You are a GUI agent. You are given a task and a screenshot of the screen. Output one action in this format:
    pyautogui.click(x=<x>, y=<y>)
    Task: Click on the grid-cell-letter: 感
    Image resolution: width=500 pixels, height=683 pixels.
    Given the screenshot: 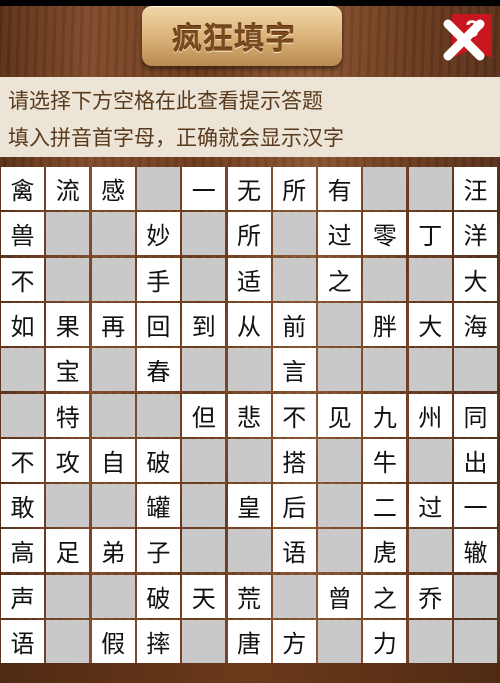 What is the action you would take?
    pyautogui.click(x=113, y=188)
    